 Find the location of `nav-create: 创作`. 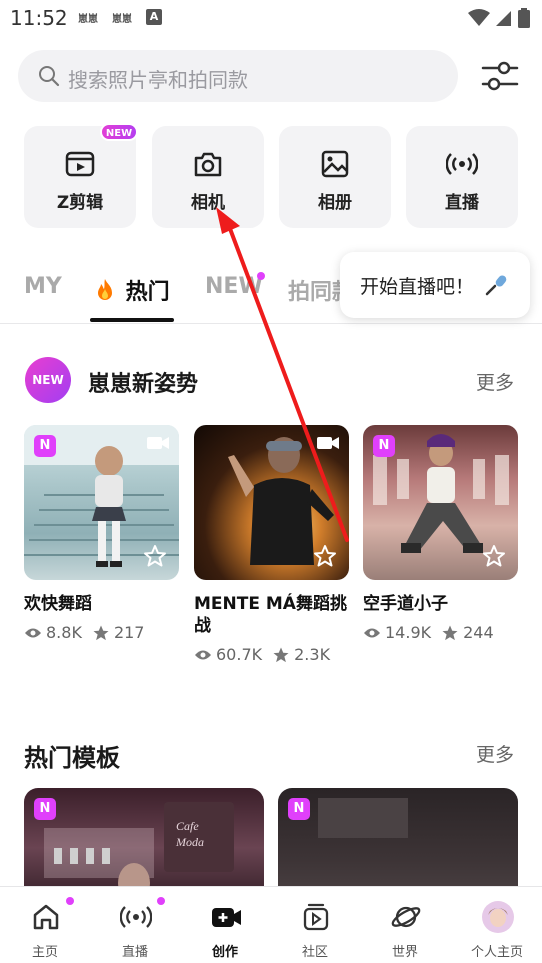

nav-create: 创作 is located at coordinates (225, 925).